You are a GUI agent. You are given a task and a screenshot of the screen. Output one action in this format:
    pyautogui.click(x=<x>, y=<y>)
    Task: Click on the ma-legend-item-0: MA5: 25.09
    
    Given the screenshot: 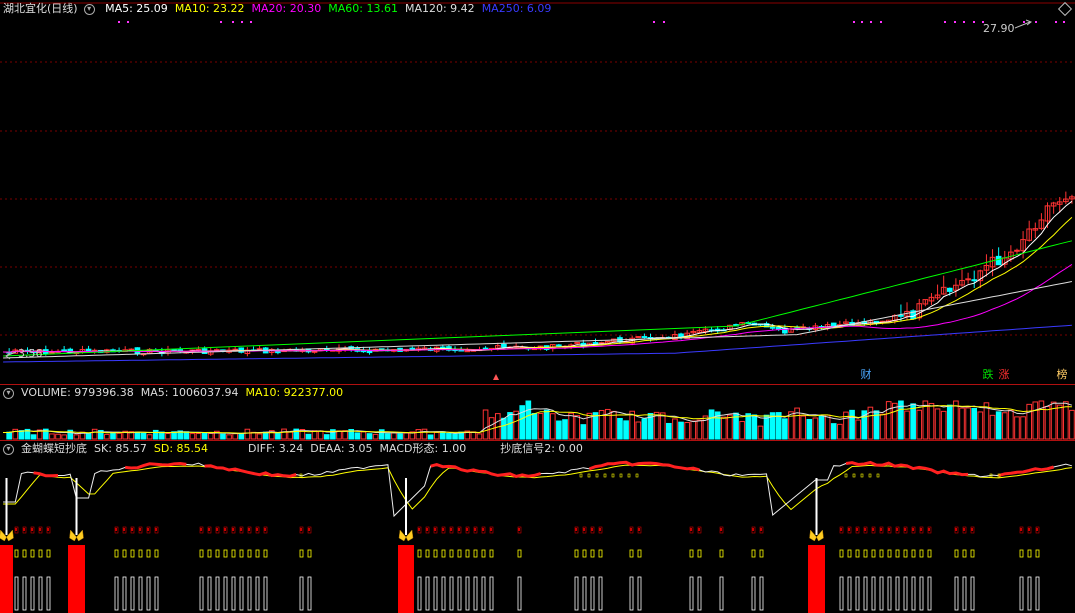 What is the action you would take?
    pyautogui.click(x=136, y=8)
    